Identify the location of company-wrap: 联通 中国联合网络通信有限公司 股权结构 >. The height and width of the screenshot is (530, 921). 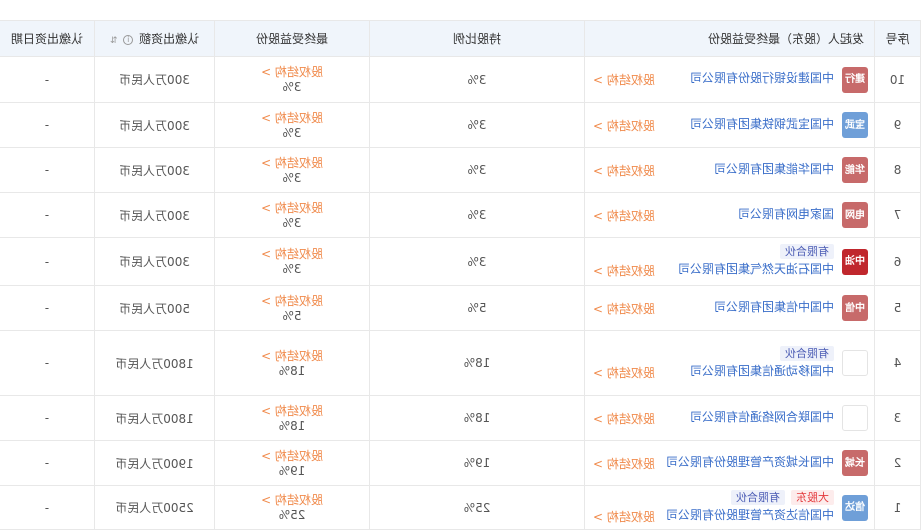
(729, 418).